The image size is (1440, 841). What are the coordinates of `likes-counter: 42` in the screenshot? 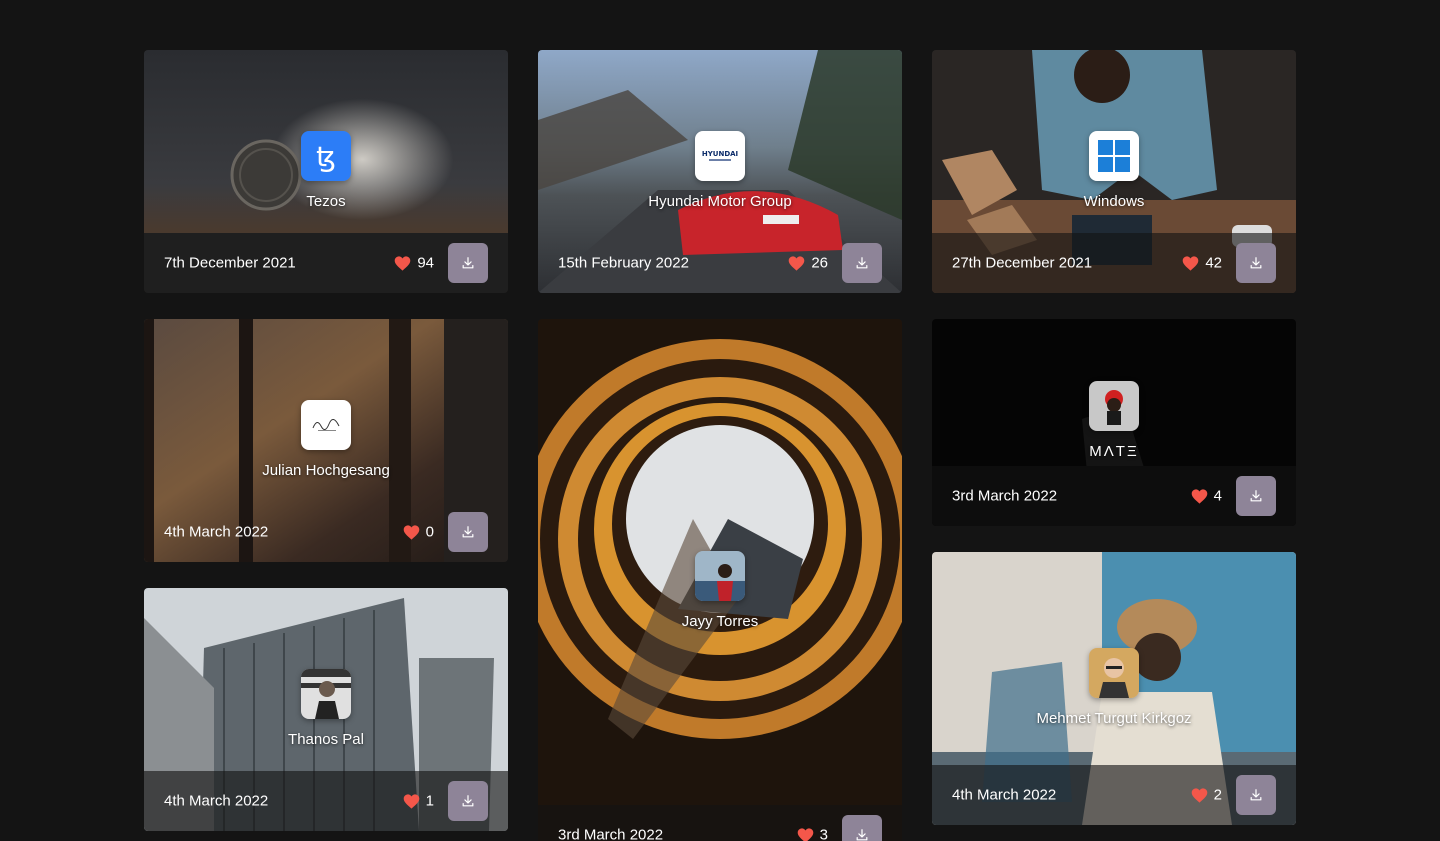 It's located at (1202, 263).